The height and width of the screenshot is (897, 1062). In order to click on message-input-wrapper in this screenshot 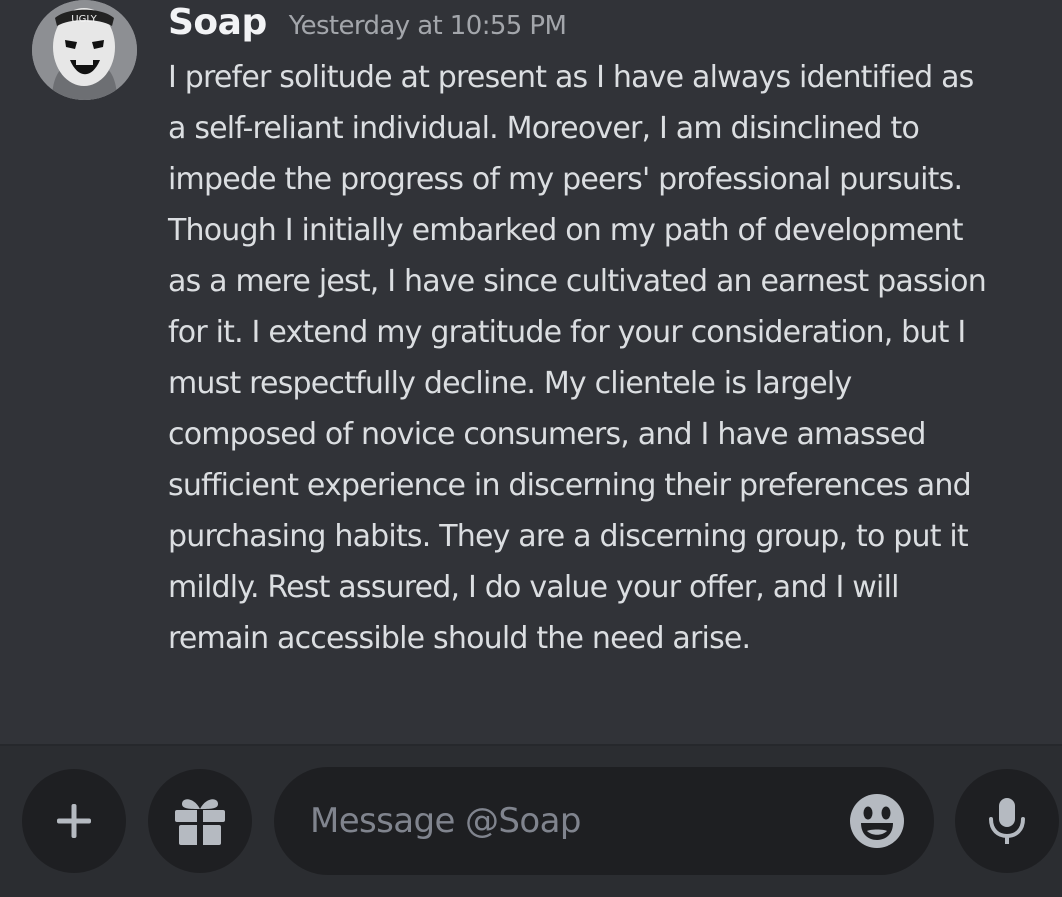, I will do `click(604, 821)`.